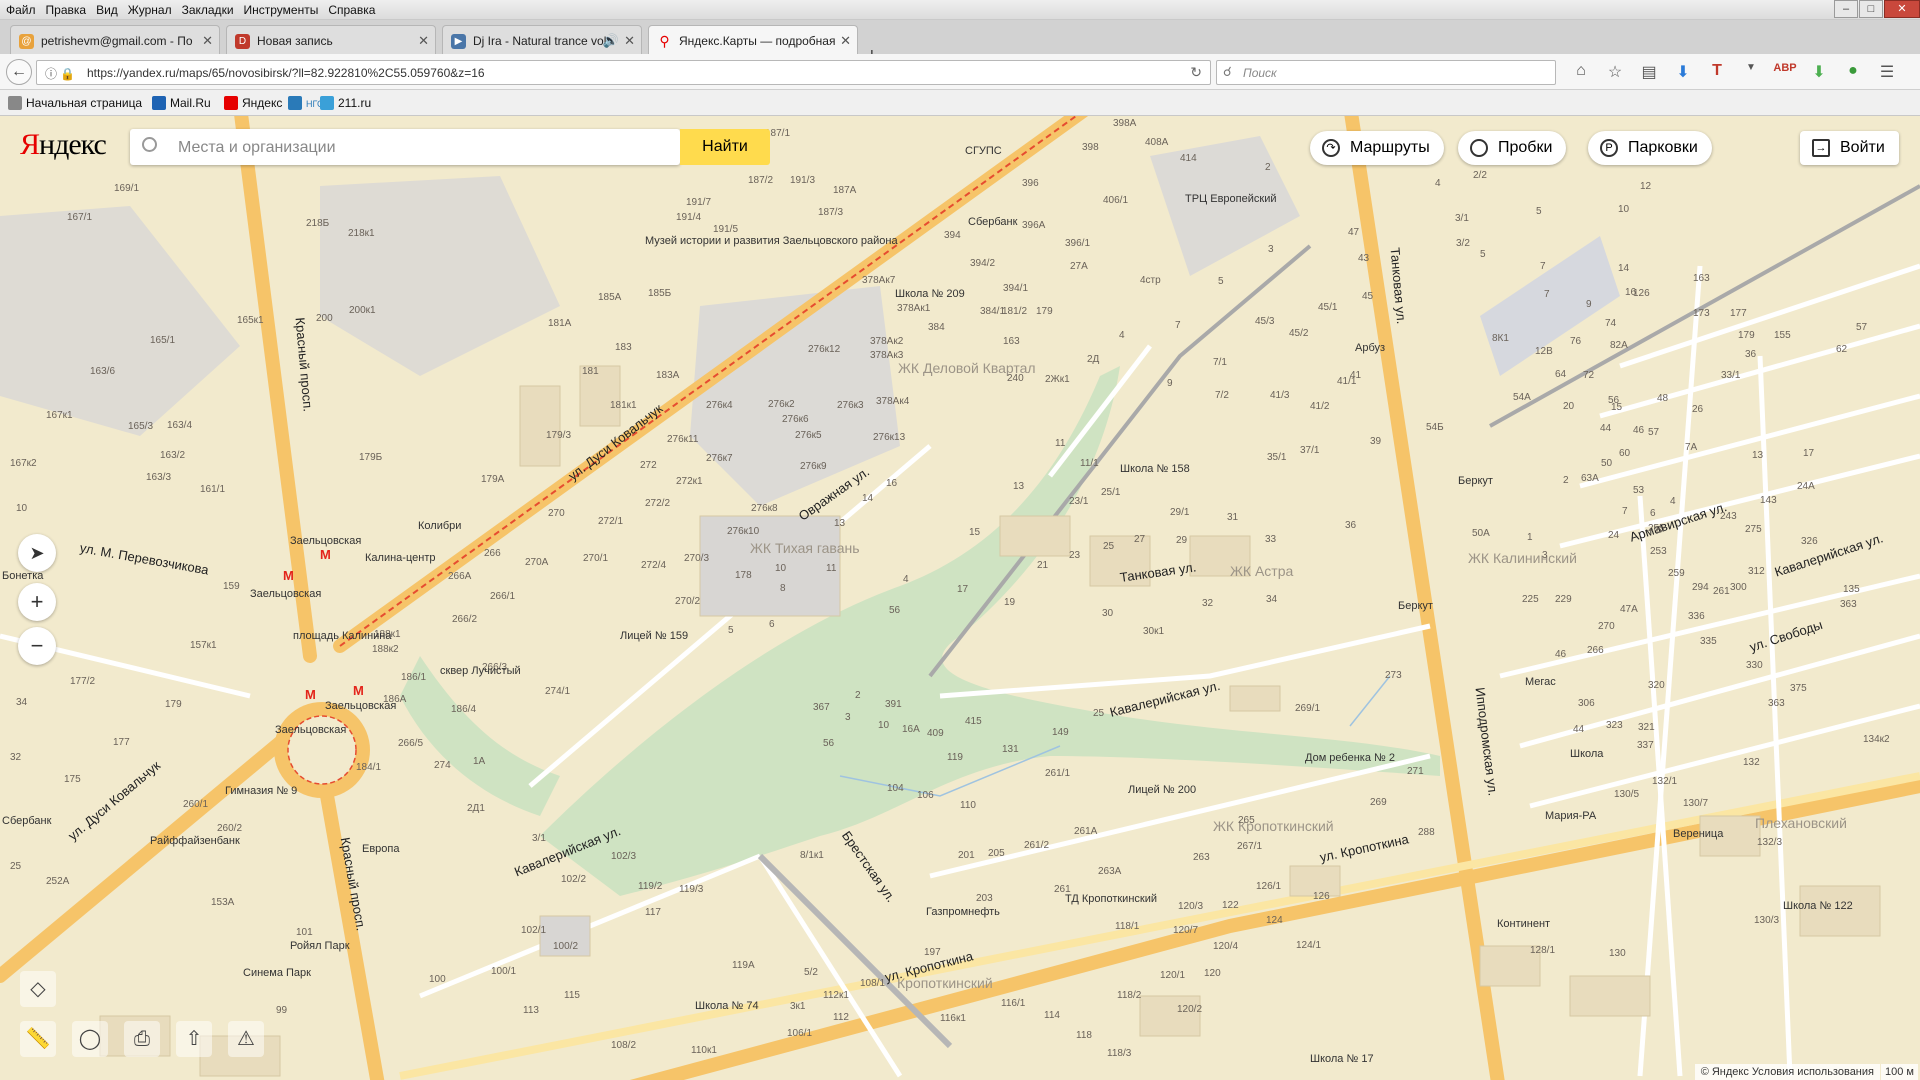  Describe the element at coordinates (1798, 688) in the screenshot. I see `house-number: 375` at that location.